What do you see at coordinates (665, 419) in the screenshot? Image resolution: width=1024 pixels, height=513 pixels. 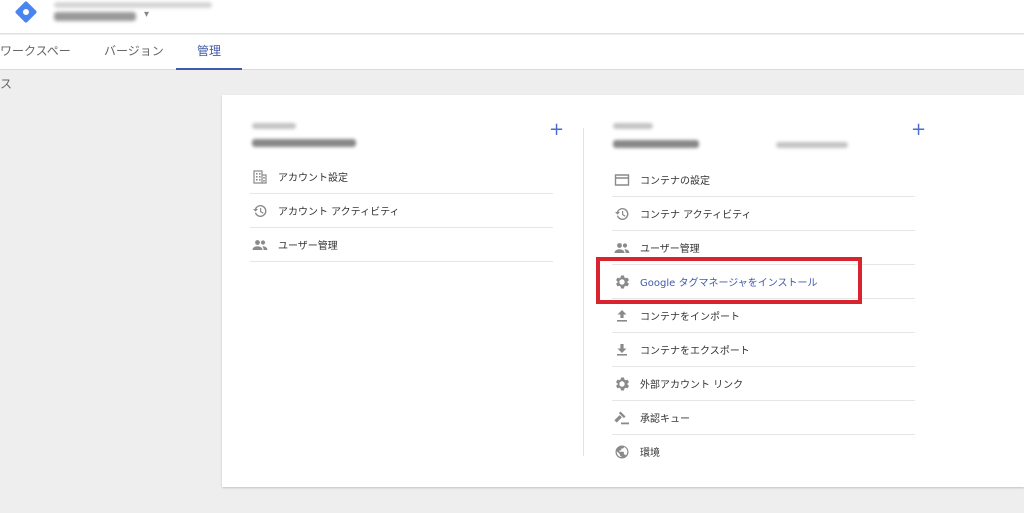 I see `menu-item-label: 承認キュー` at bounding box center [665, 419].